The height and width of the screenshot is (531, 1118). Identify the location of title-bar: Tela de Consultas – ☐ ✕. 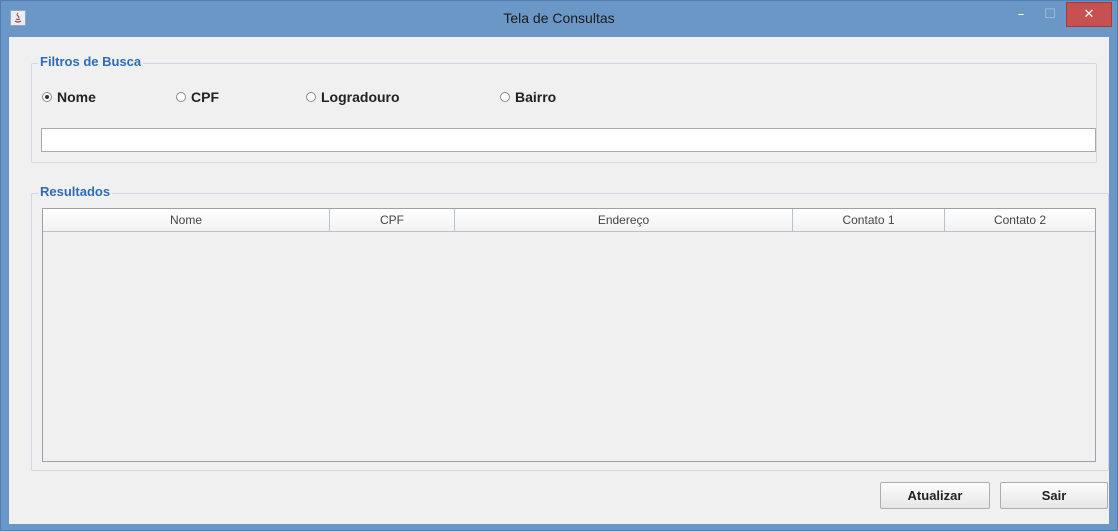
(559, 19).